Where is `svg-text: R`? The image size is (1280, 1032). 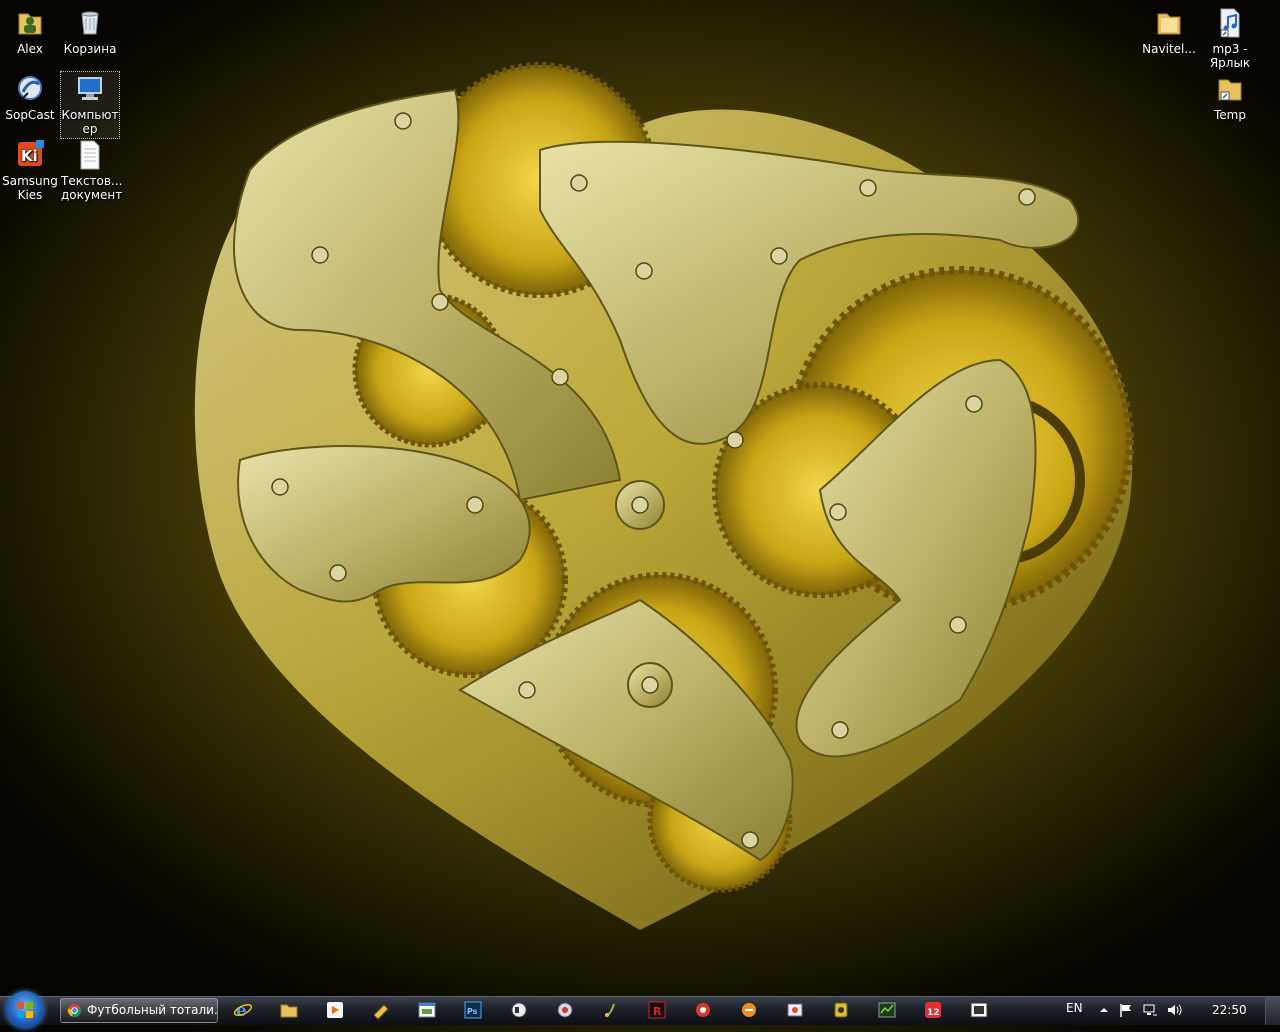 svg-text: R is located at coordinates (657, 1011).